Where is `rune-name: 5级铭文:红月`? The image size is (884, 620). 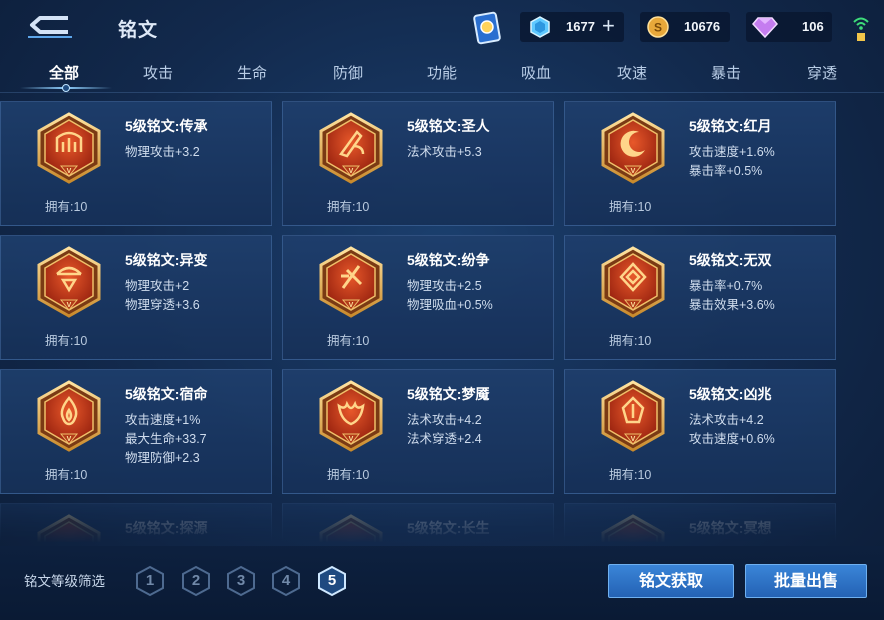 rune-name: 5级铭文:红月 is located at coordinates (730, 126).